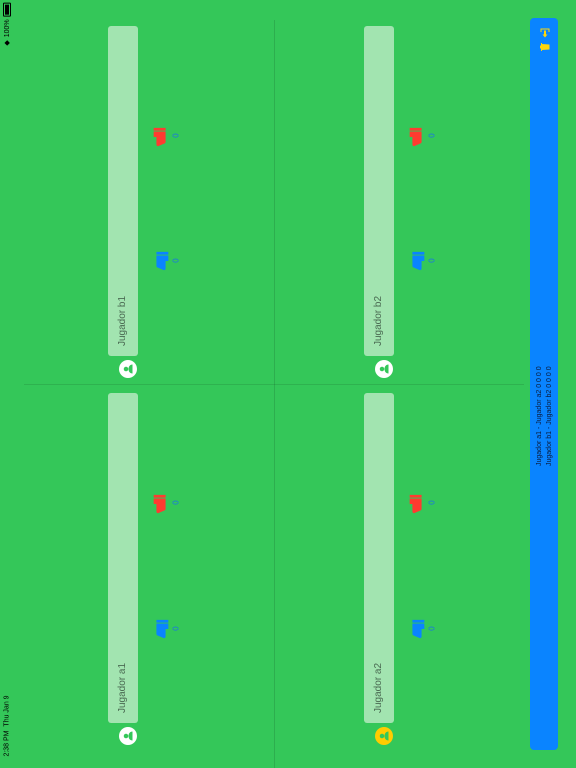 The height and width of the screenshot is (768, 576). What do you see at coordinates (545, 32) in the screenshot?
I see `exit-icon` at bounding box center [545, 32].